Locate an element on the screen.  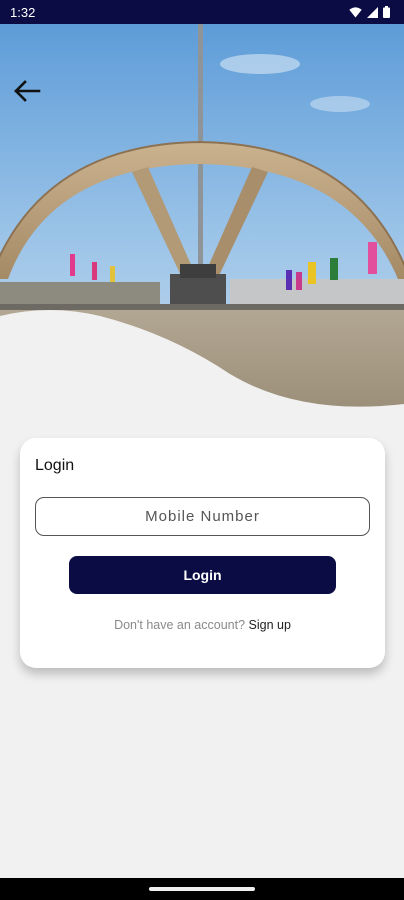
mobile-number-input is located at coordinates (202, 516).